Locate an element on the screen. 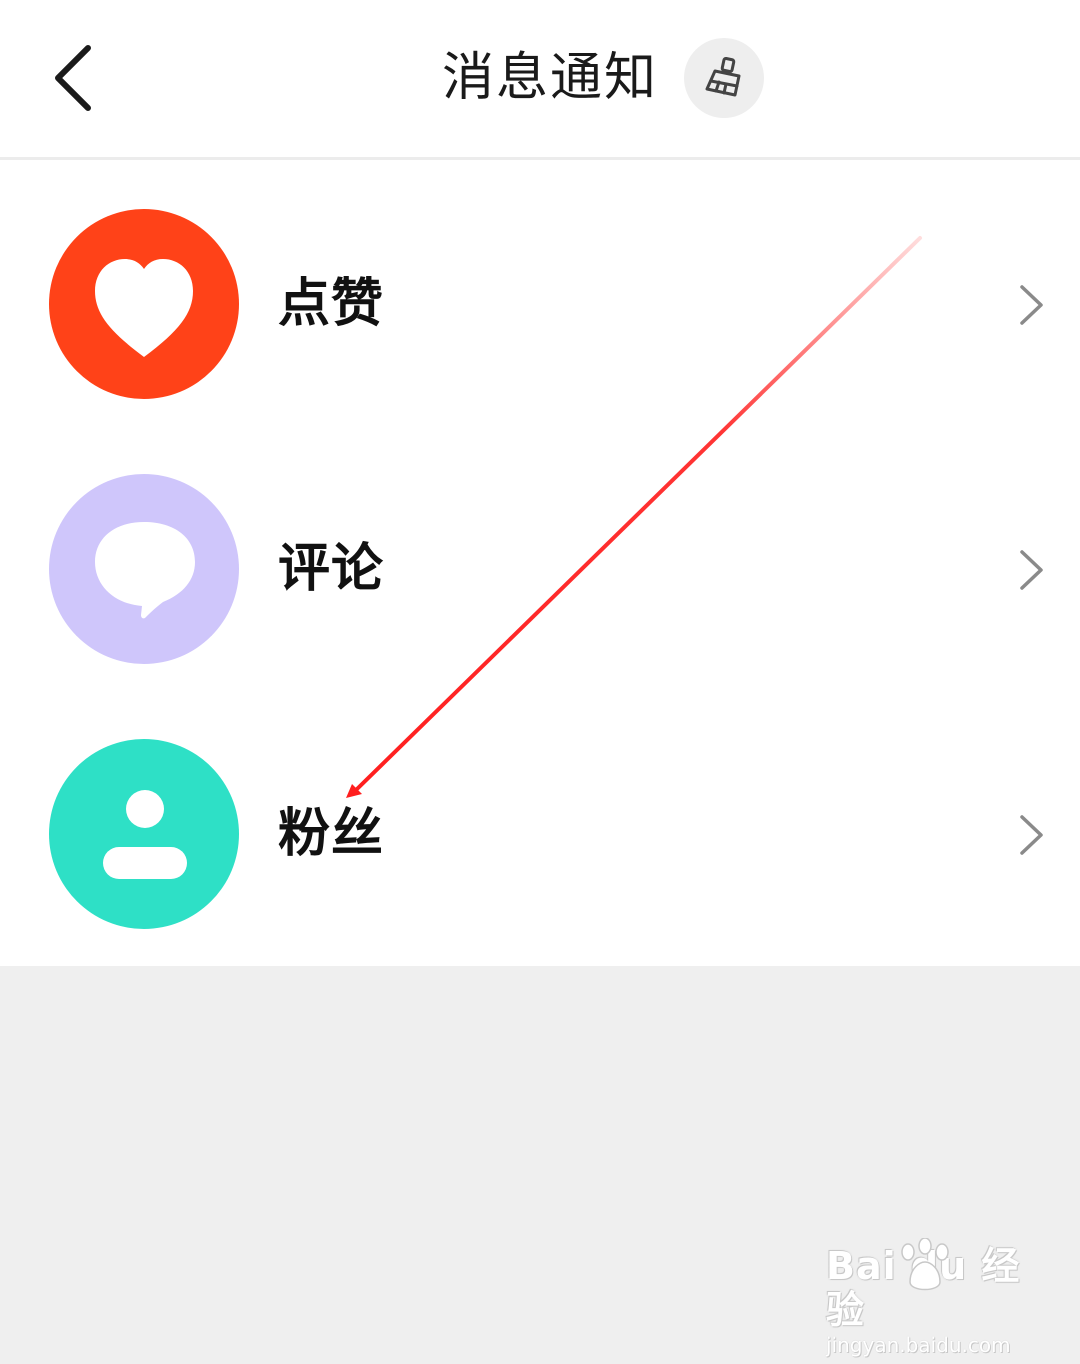  paw-icon is located at coordinates (925, 1264).